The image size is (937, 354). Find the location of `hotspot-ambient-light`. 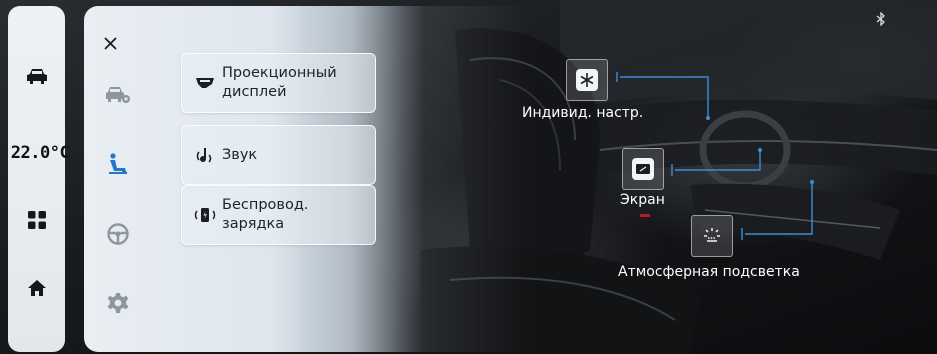

hotspot-ambient-light is located at coordinates (712, 236).